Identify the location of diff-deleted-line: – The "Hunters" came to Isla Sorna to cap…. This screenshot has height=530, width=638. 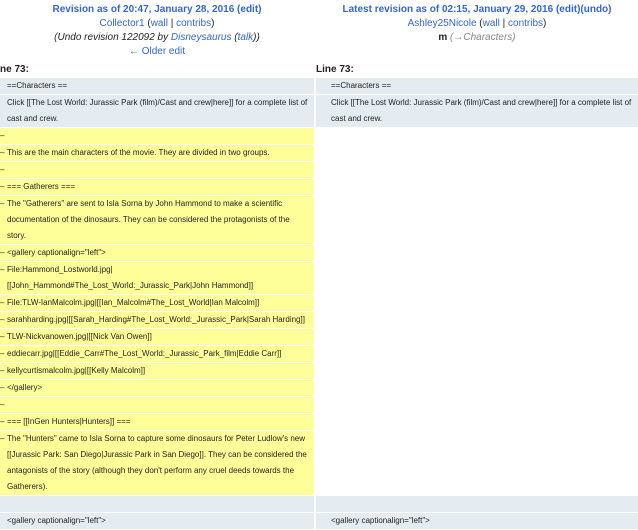
(157, 463).